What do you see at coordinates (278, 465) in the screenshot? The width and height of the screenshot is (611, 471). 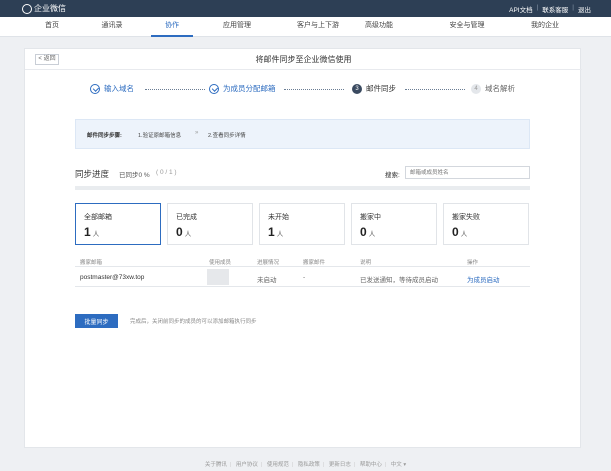 I see `footer-link-rules: 使用规范` at bounding box center [278, 465].